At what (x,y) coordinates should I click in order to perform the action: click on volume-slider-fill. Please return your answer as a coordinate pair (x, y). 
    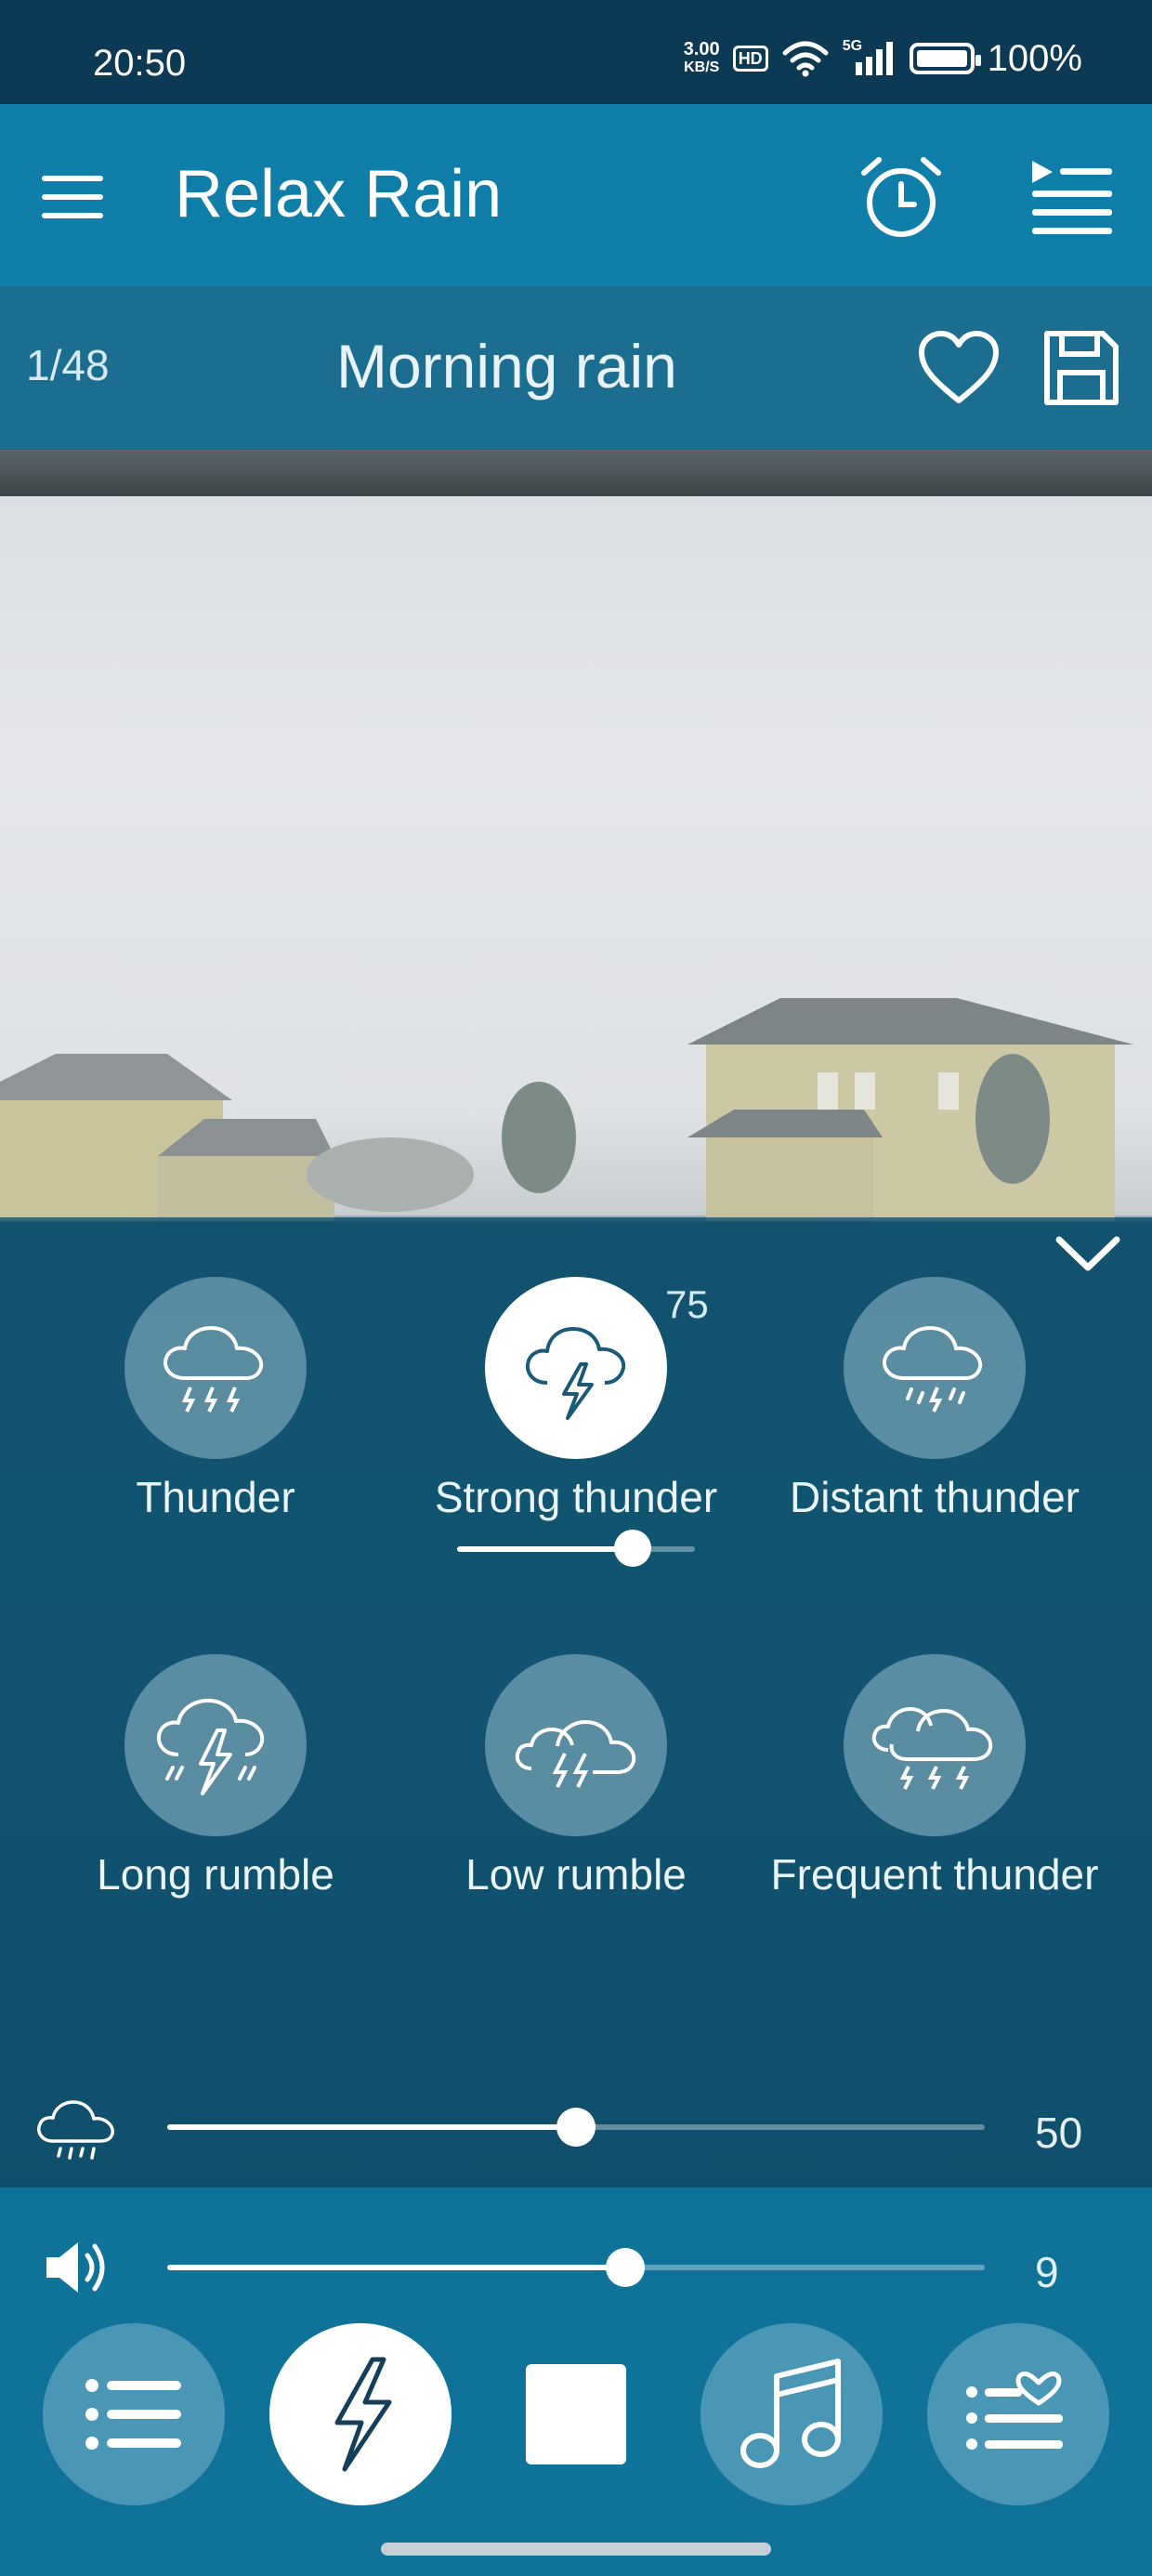
    Looking at the image, I should click on (396, 2267).